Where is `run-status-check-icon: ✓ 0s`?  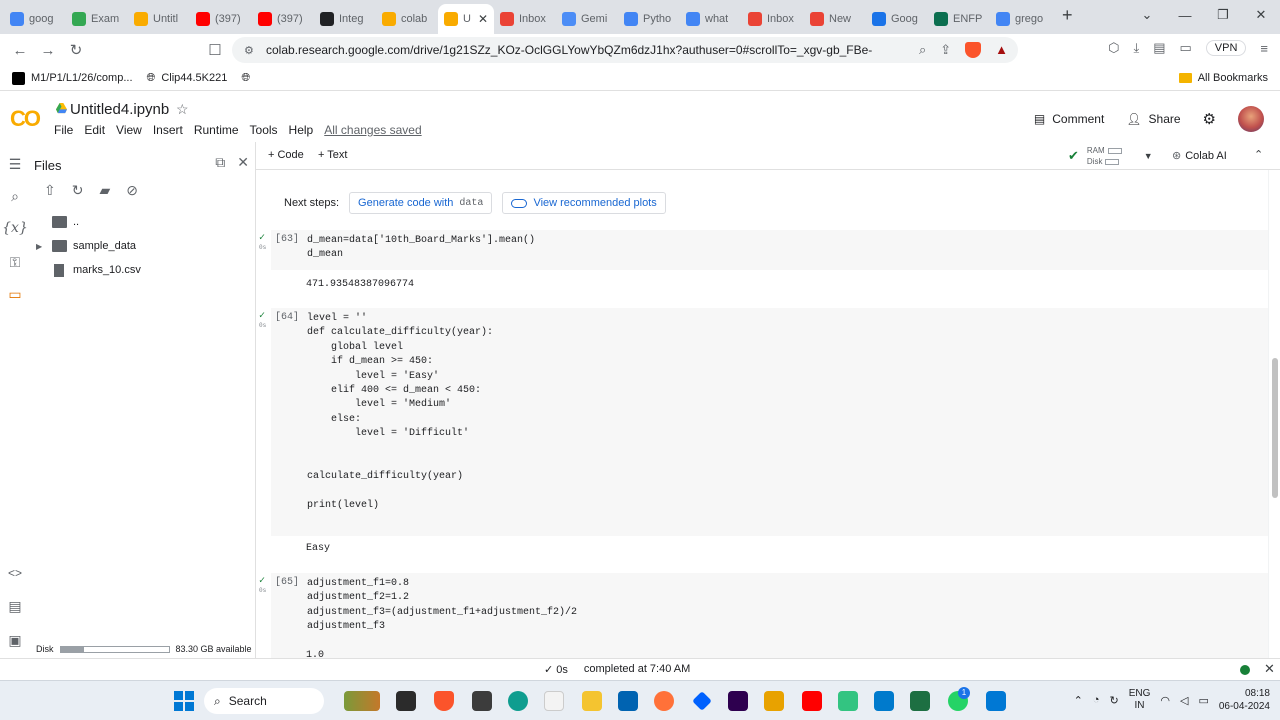 run-status-check-icon: ✓ 0s is located at coordinates (262, 241).